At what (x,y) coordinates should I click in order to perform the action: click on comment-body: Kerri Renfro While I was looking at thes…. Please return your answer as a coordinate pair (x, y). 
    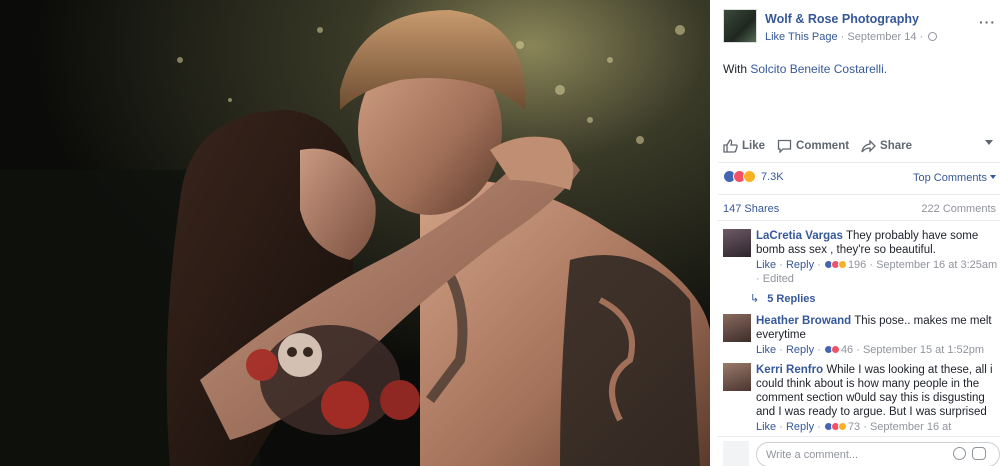
    Looking at the image, I should click on (878, 398).